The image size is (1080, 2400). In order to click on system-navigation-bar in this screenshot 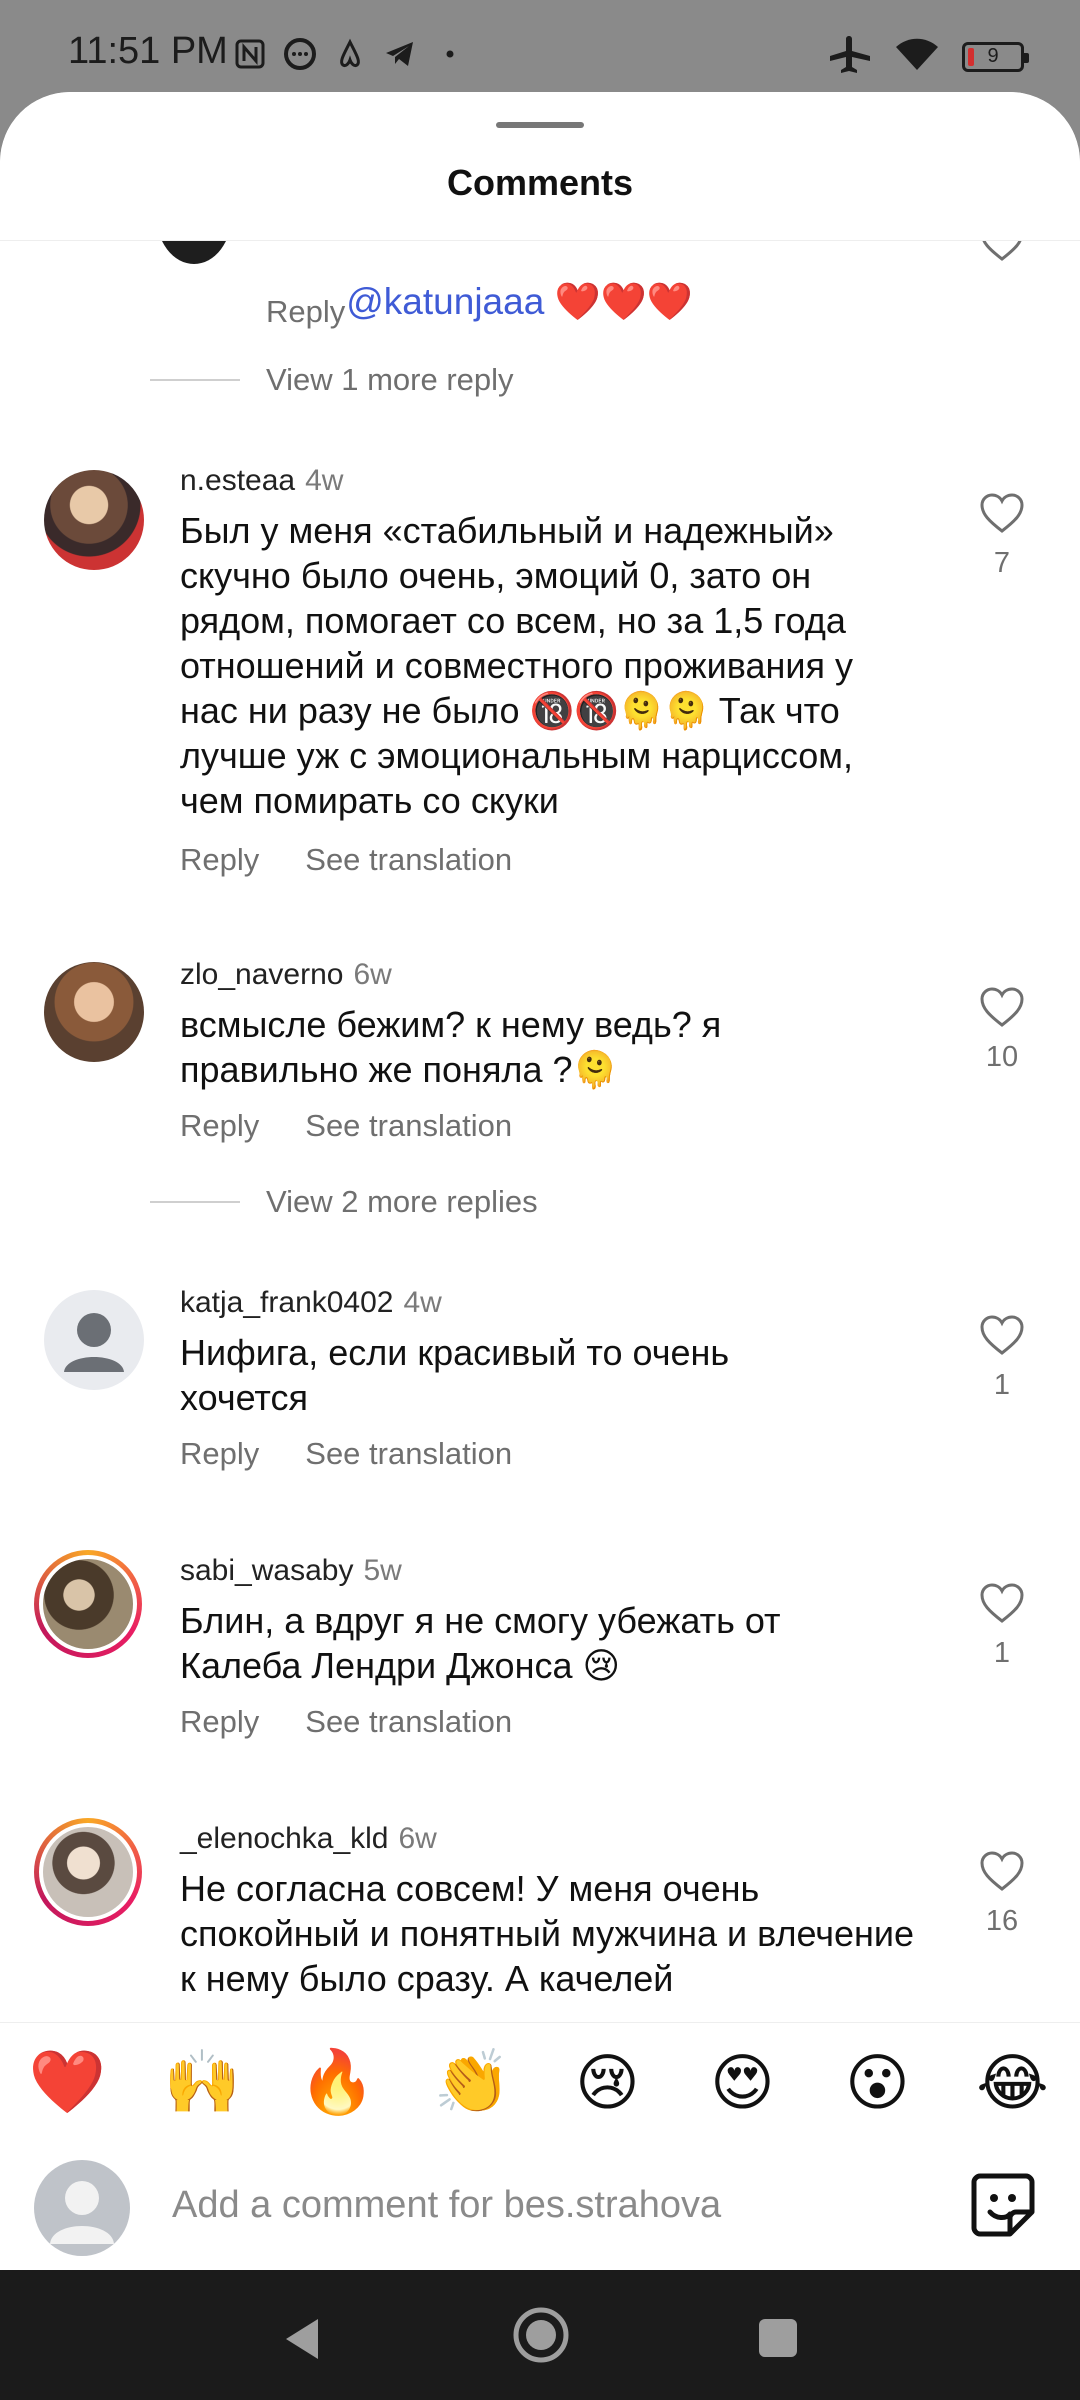, I will do `click(540, 2335)`.